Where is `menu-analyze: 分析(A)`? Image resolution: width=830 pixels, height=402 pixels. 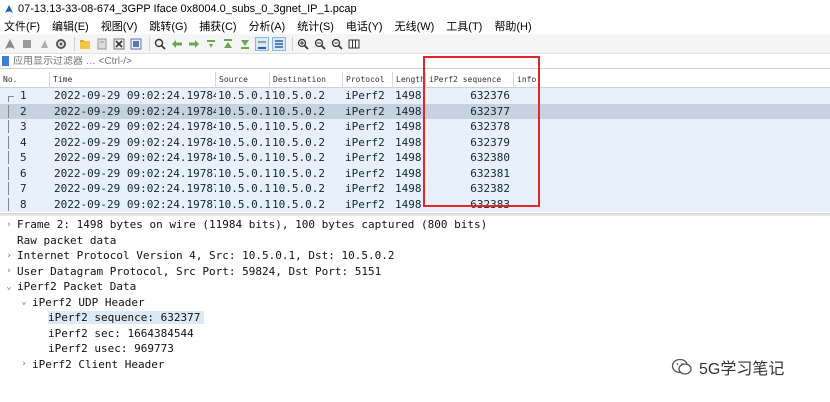
menu-analyze: 分析(A) is located at coordinates (267, 26).